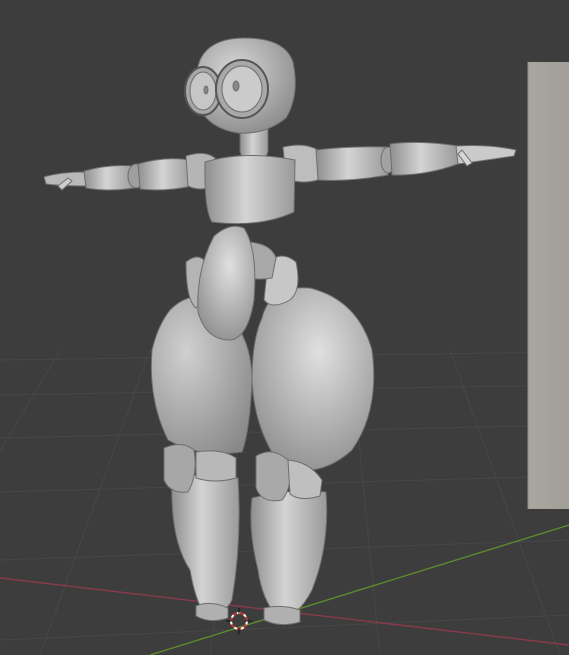  What do you see at coordinates (240, 85) in the screenshot?
I see `head` at bounding box center [240, 85].